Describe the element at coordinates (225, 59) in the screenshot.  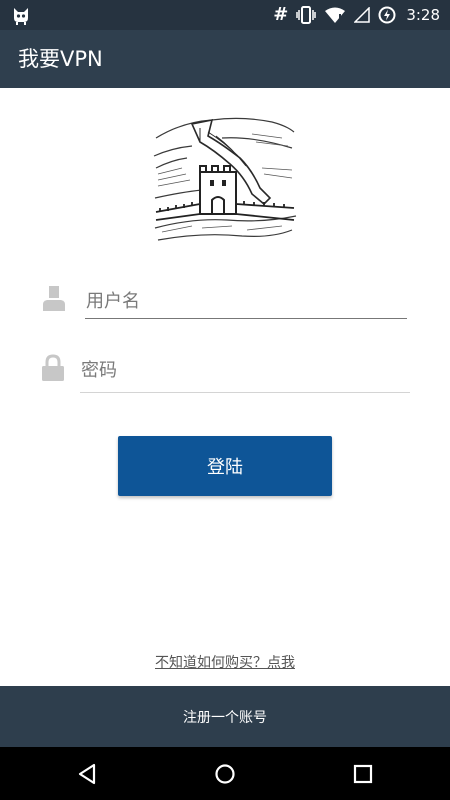
I see `app-bar: 我要VPN` at that location.